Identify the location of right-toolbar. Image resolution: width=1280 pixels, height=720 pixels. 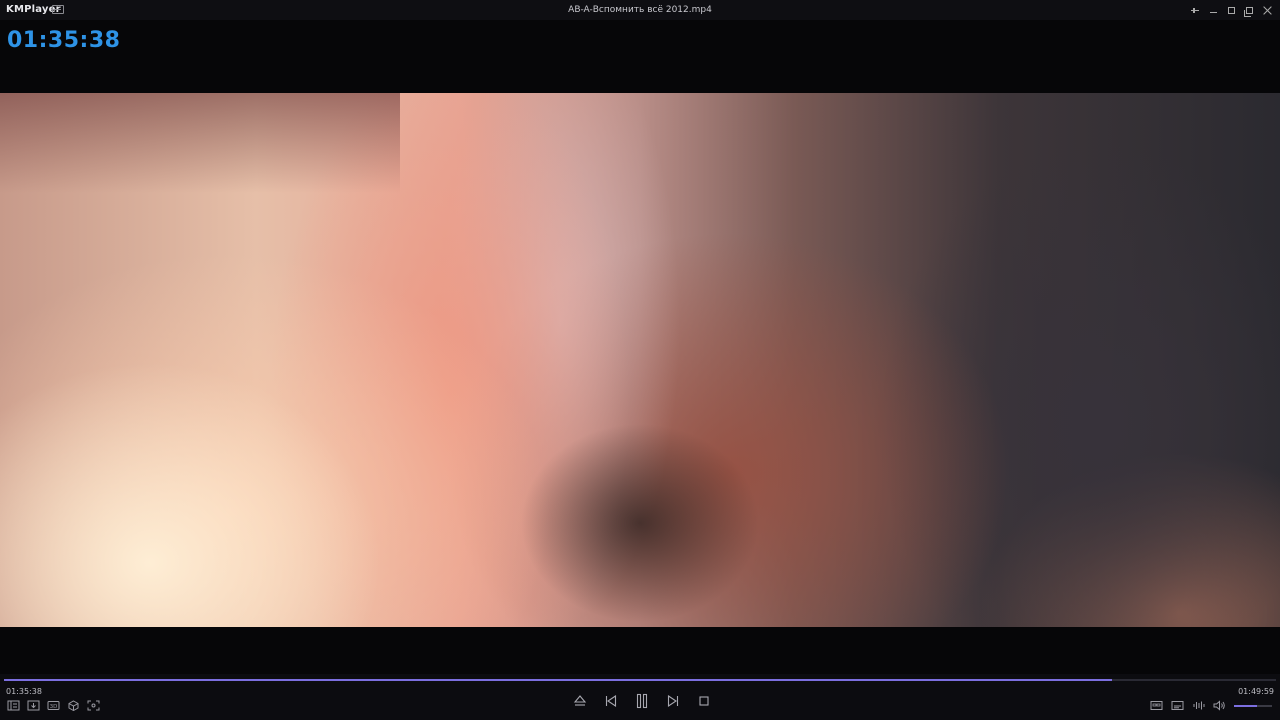
(1211, 705).